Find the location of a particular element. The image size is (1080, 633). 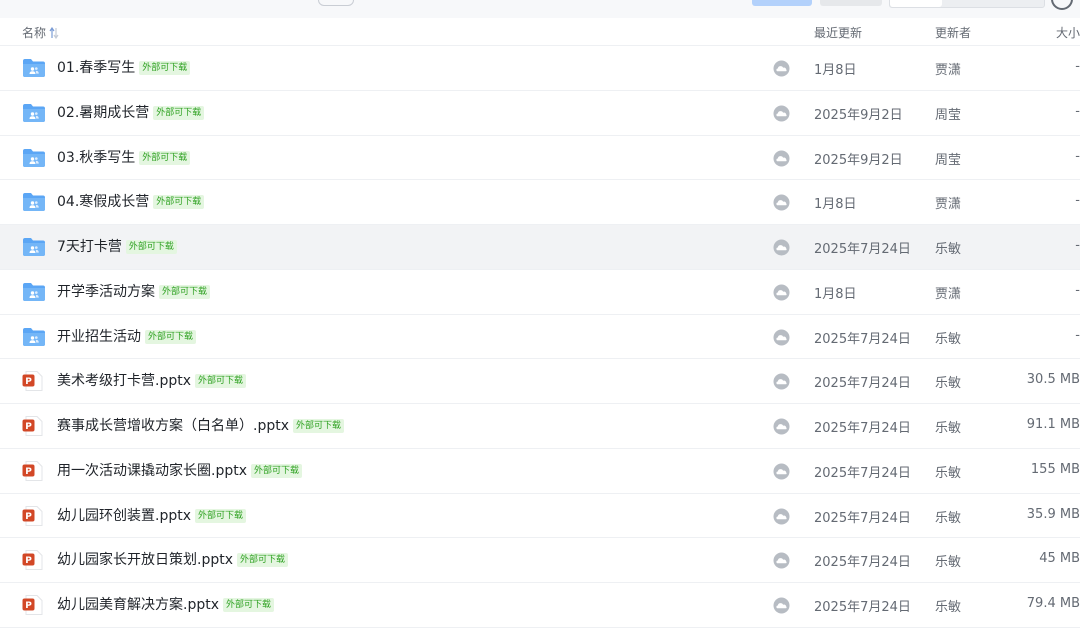

view-toggle-active is located at coordinates (916, 3).